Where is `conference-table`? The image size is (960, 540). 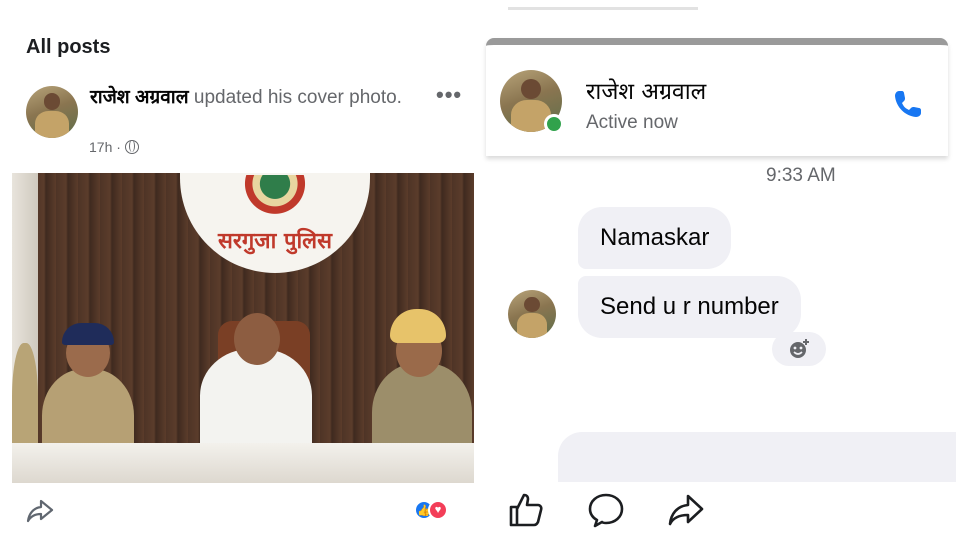 conference-table is located at coordinates (243, 463).